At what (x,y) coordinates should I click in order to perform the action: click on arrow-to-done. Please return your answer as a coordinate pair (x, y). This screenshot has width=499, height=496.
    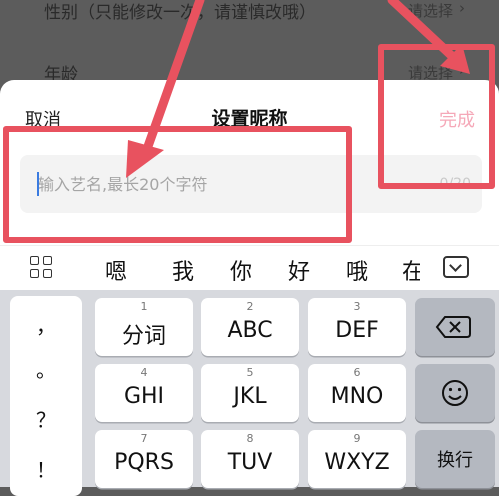
    Looking at the image, I should click on (423, 31).